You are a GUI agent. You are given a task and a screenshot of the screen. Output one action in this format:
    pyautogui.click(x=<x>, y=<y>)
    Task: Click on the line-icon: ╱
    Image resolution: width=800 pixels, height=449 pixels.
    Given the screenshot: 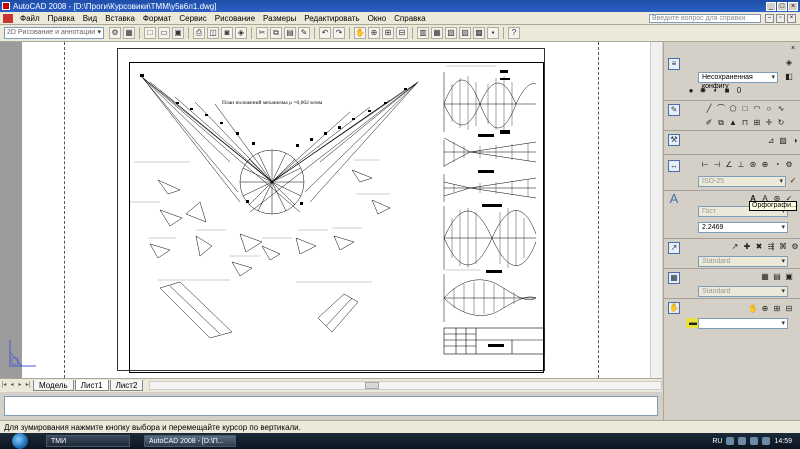 What is the action you would take?
    pyautogui.click(x=709, y=109)
    